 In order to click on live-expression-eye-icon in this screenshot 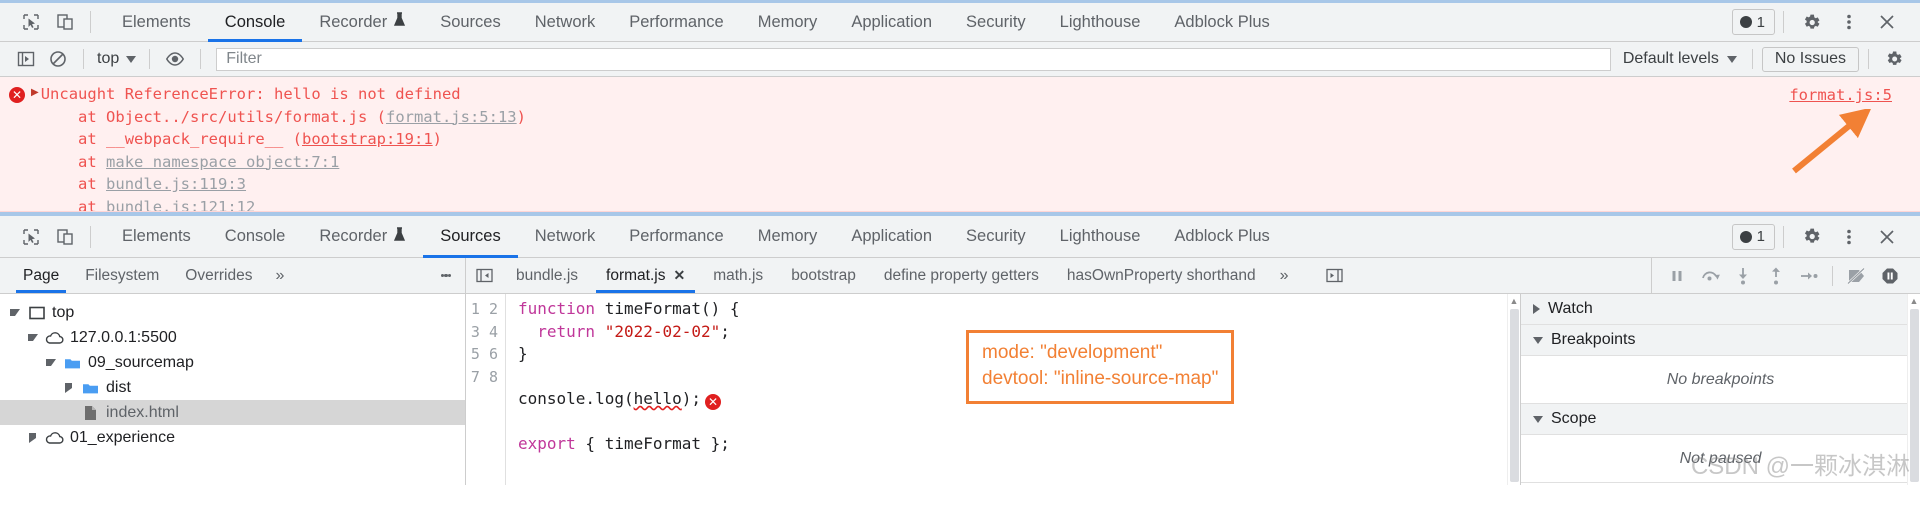, I will do `click(175, 59)`.